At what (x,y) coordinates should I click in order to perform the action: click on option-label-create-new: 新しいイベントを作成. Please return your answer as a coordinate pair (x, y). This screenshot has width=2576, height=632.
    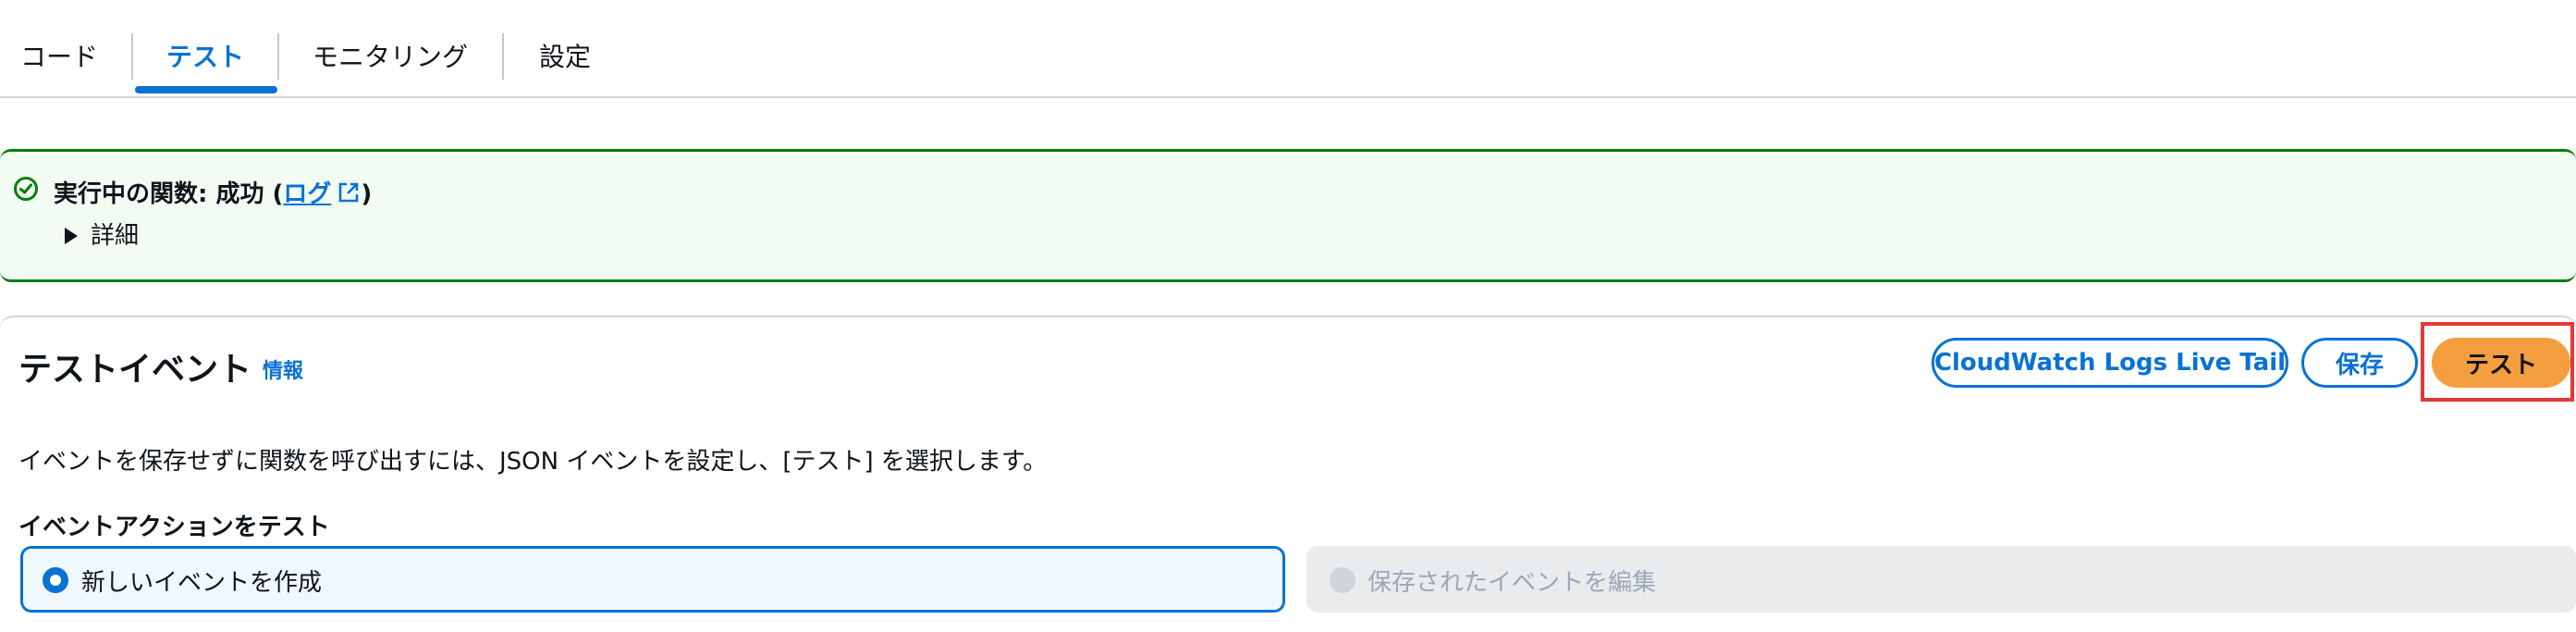
    Looking at the image, I should click on (202, 583).